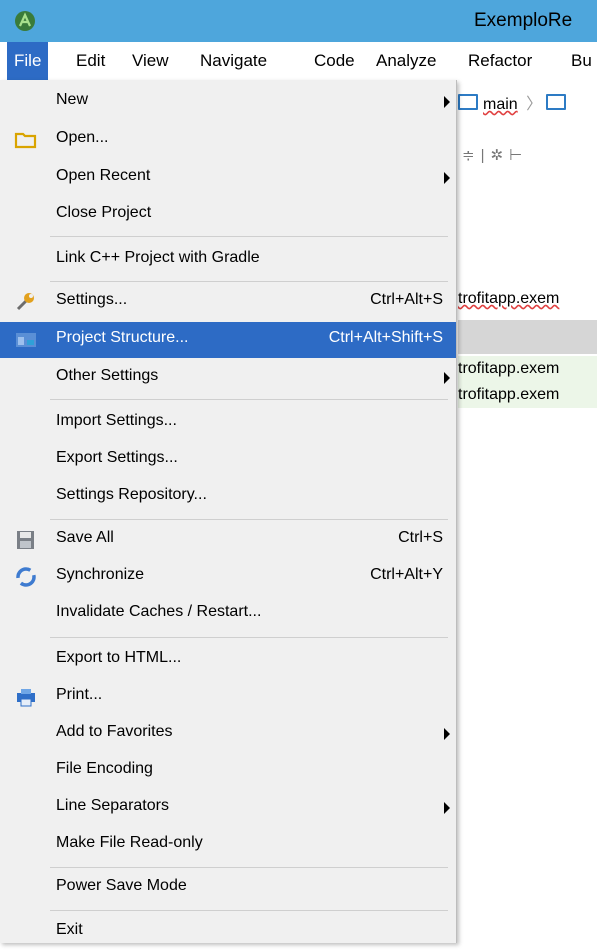 This screenshot has width=597, height=950. What do you see at coordinates (298, 21) in the screenshot?
I see `title-bar: ExemploRe` at bounding box center [298, 21].